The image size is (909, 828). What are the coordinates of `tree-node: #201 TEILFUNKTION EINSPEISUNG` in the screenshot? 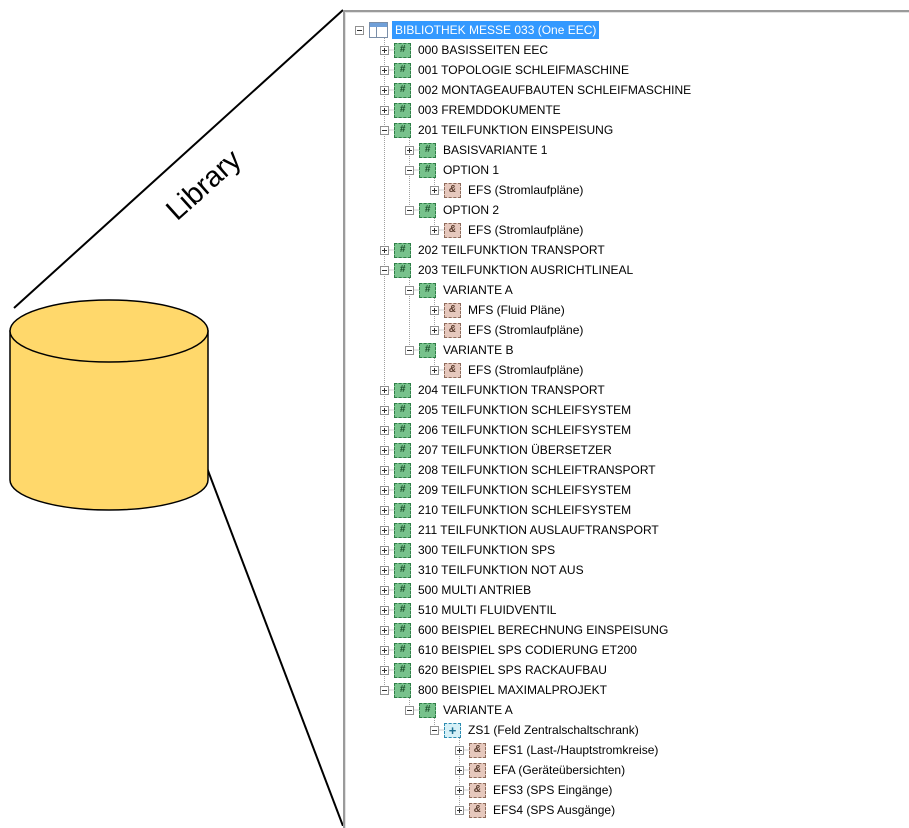 It's located at (498, 130).